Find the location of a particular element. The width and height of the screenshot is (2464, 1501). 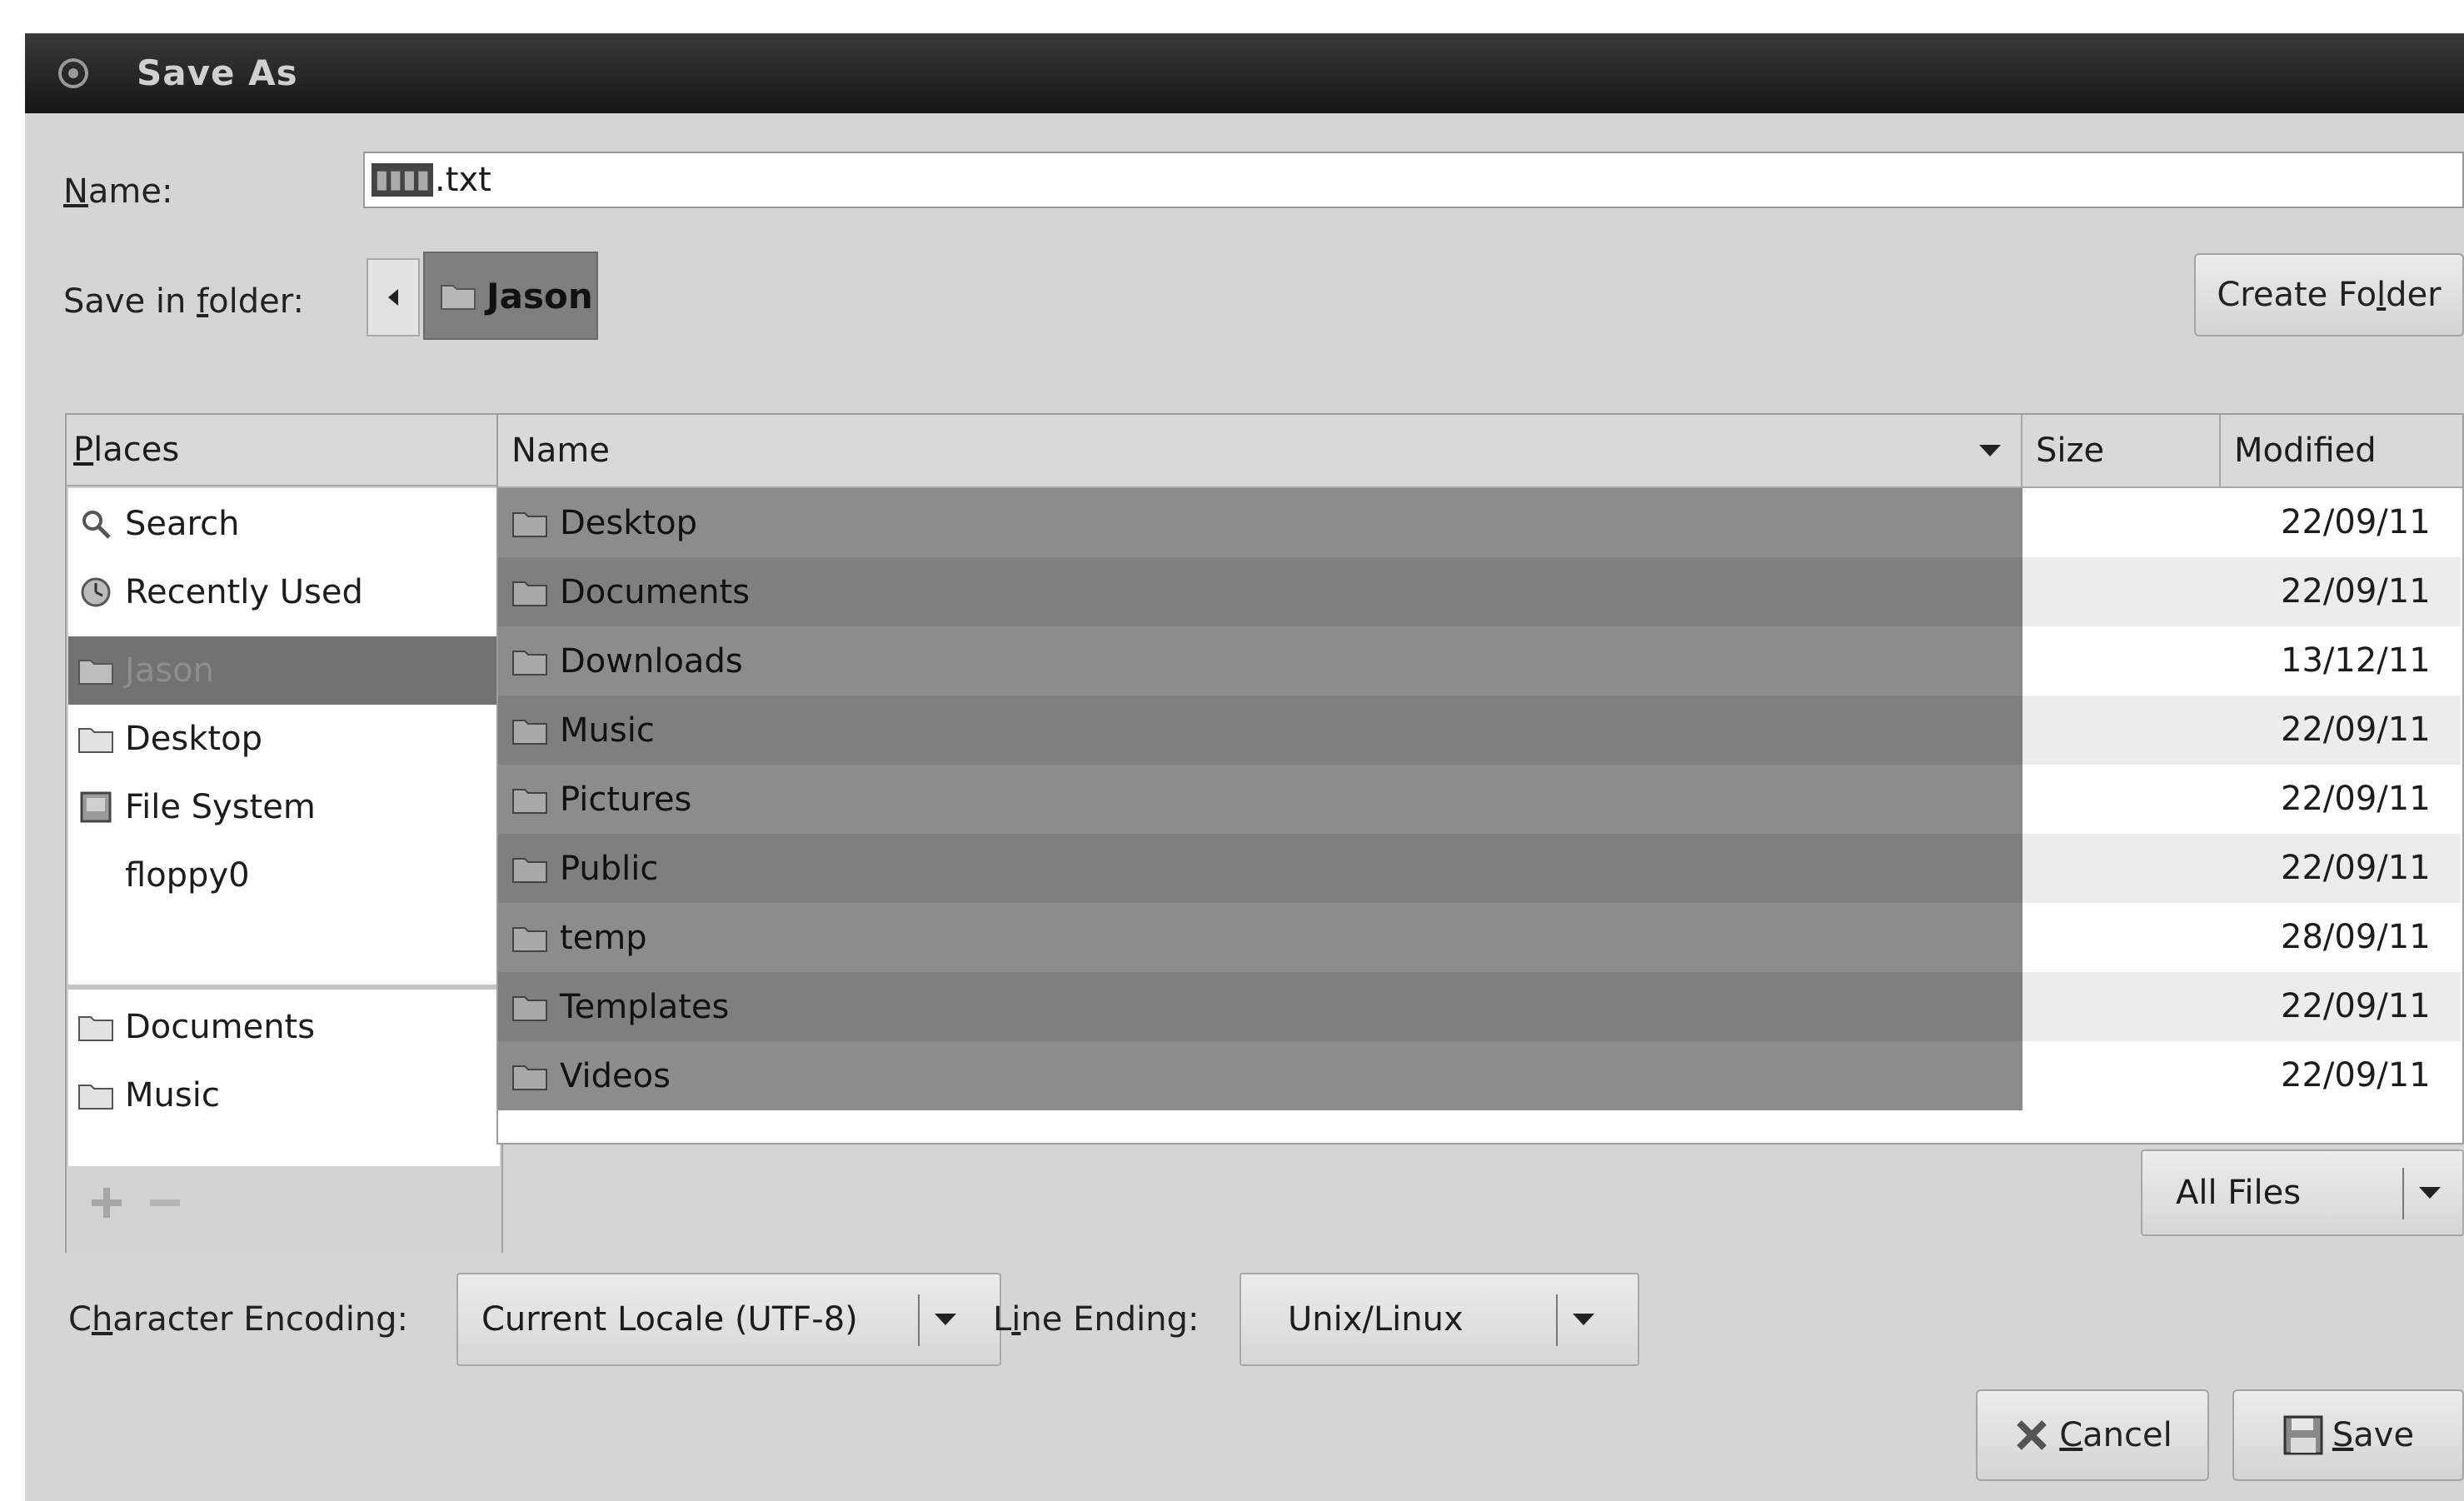

file-row: Desktop 22/09/11 is located at coordinates (1480, 522).